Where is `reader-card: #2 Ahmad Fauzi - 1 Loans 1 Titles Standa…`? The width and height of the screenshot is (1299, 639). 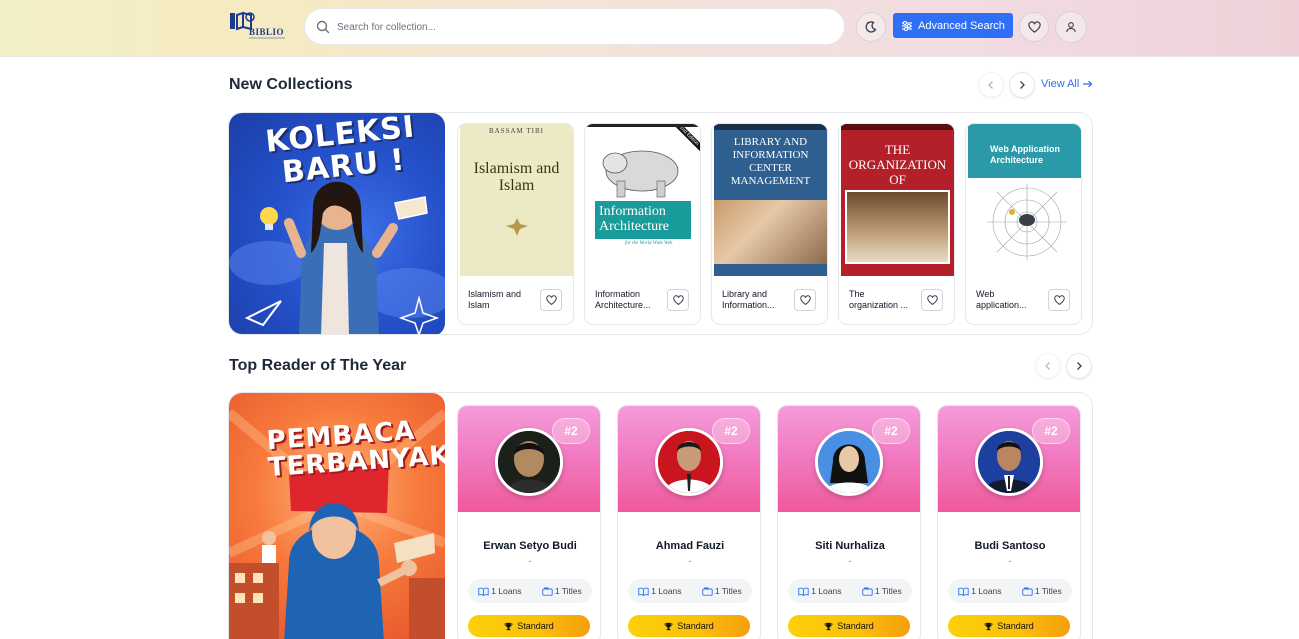 reader-card: #2 Ahmad Fauzi - 1 Loans 1 Titles Standa… is located at coordinates (689, 522).